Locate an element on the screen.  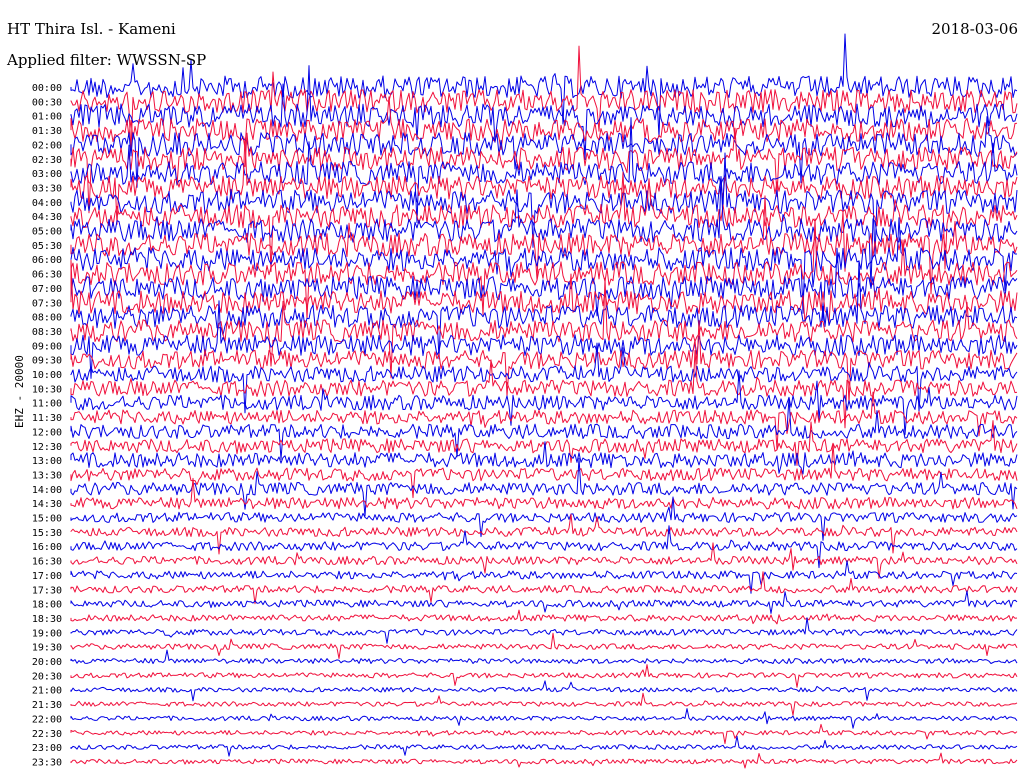
tick-label-0330: 03:30 is located at coordinates (47, 188).